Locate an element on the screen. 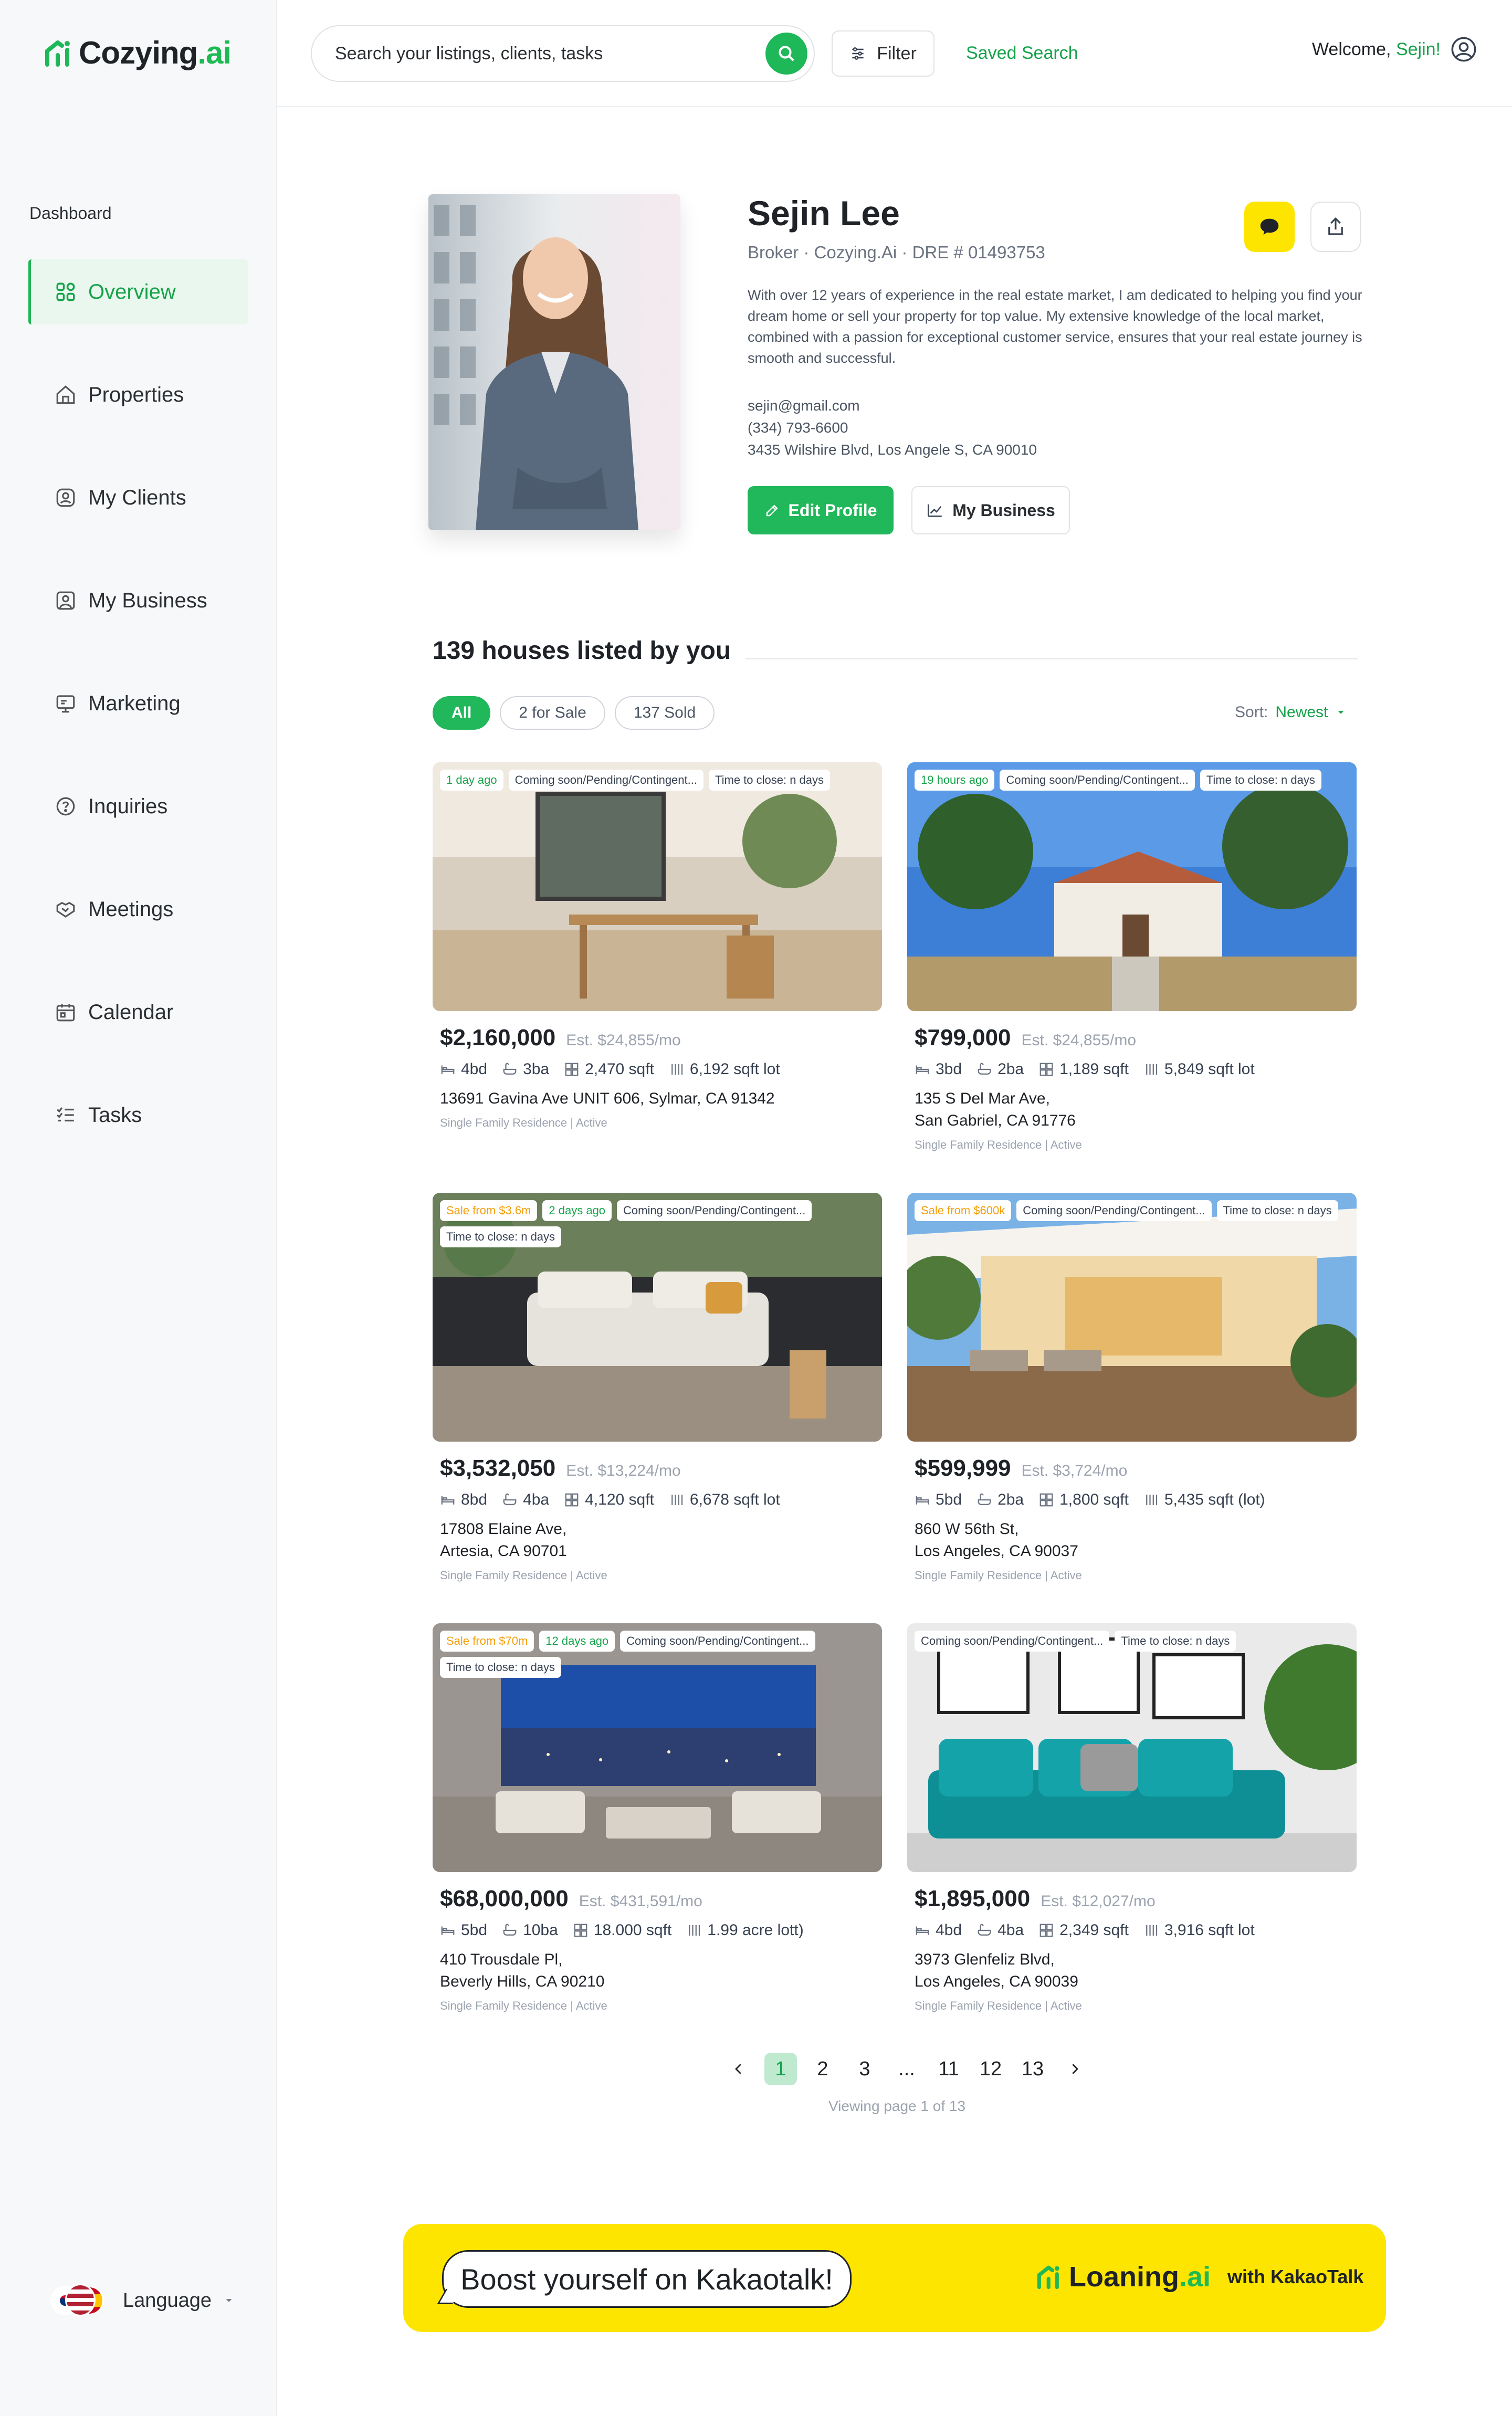  listing-type-status: Single Family Residence | Active is located at coordinates (523, 2005).